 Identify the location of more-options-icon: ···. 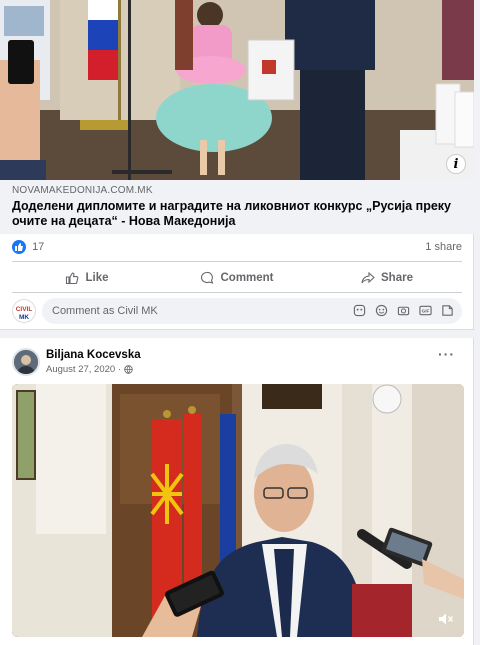
(446, 354).